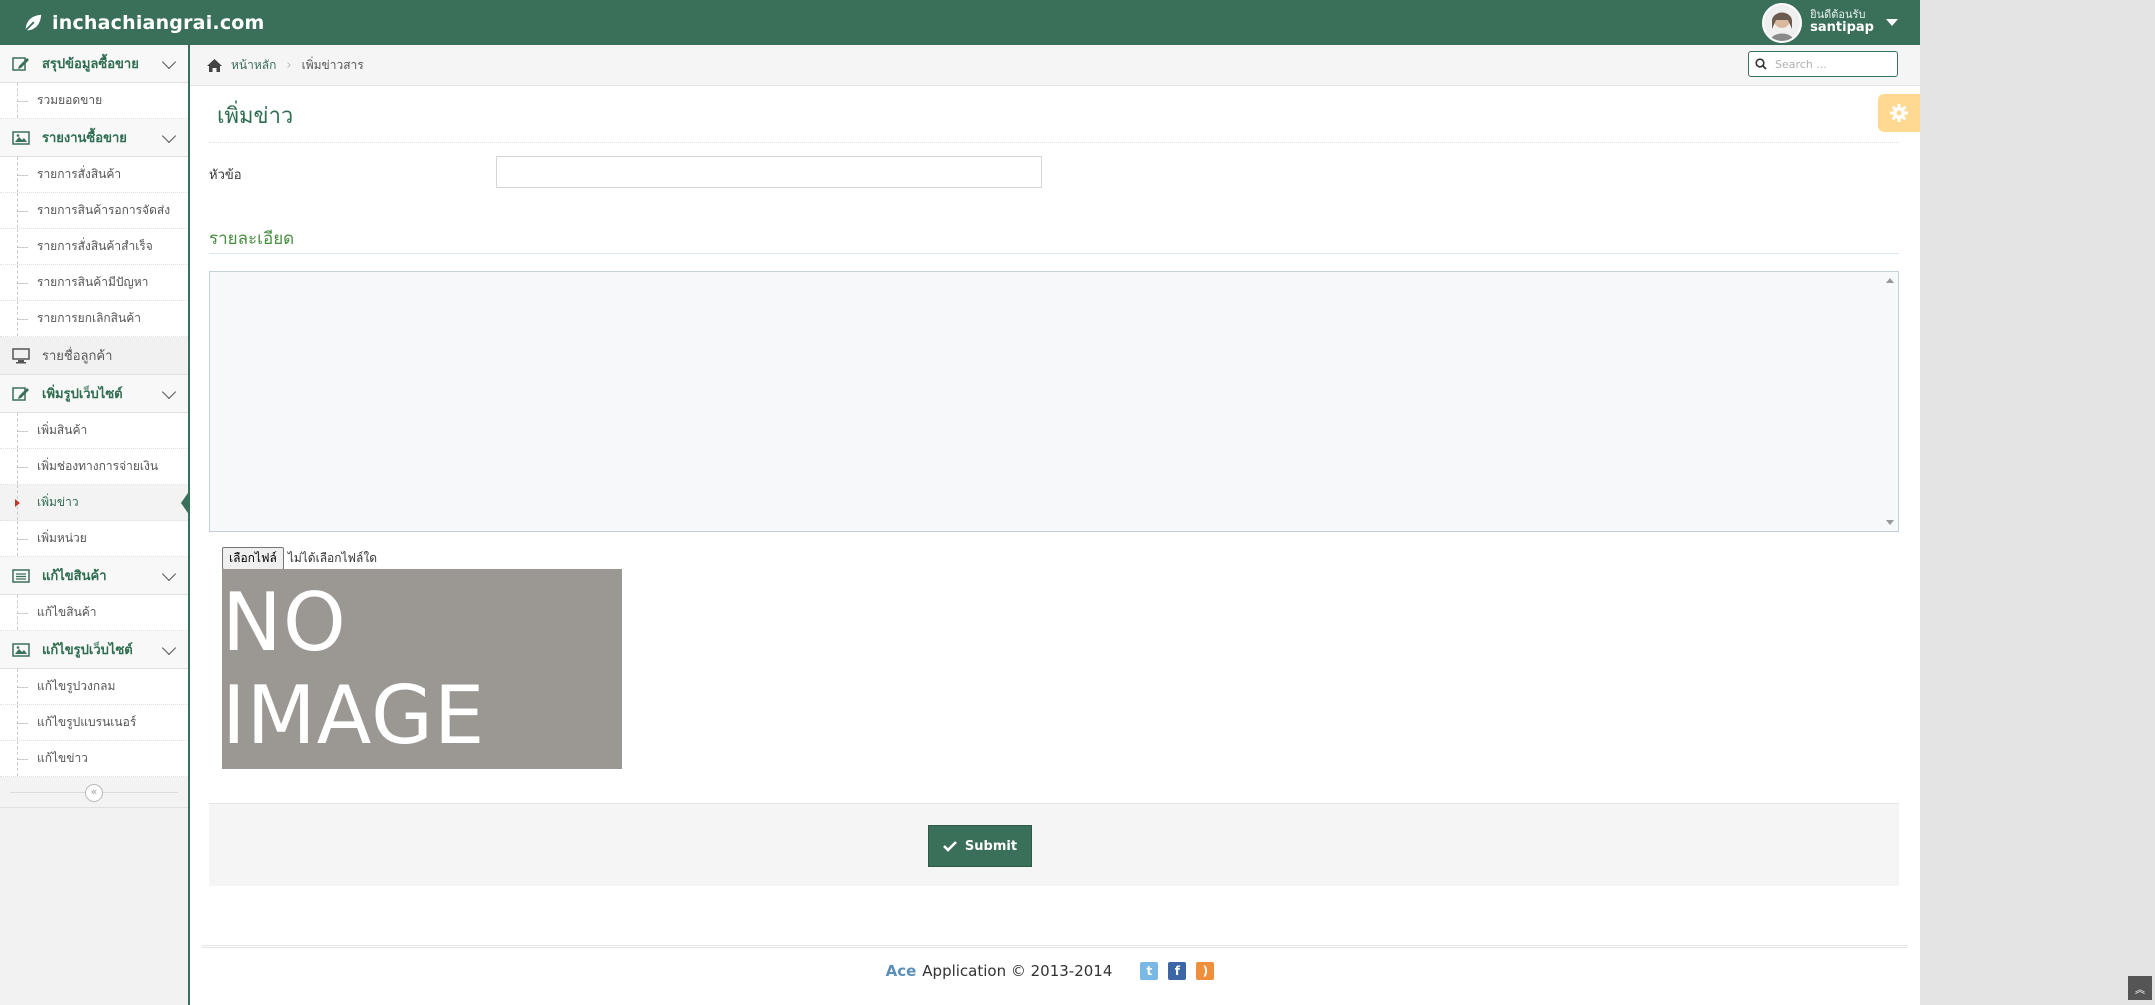 The image size is (2155, 1005). What do you see at coordinates (94, 175) in the screenshot?
I see `sidebar-item: รายการสั่งสินค้า` at bounding box center [94, 175].